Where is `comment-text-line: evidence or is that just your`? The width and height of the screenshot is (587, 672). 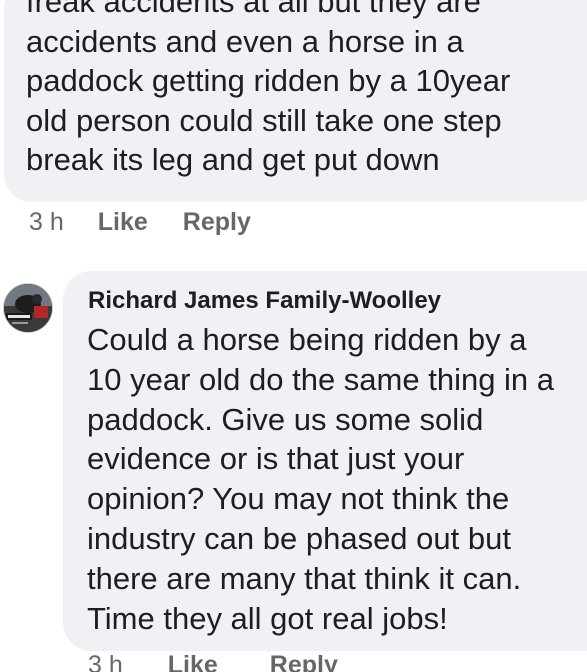 comment-text-line: evidence or is that just your is located at coordinates (276, 459).